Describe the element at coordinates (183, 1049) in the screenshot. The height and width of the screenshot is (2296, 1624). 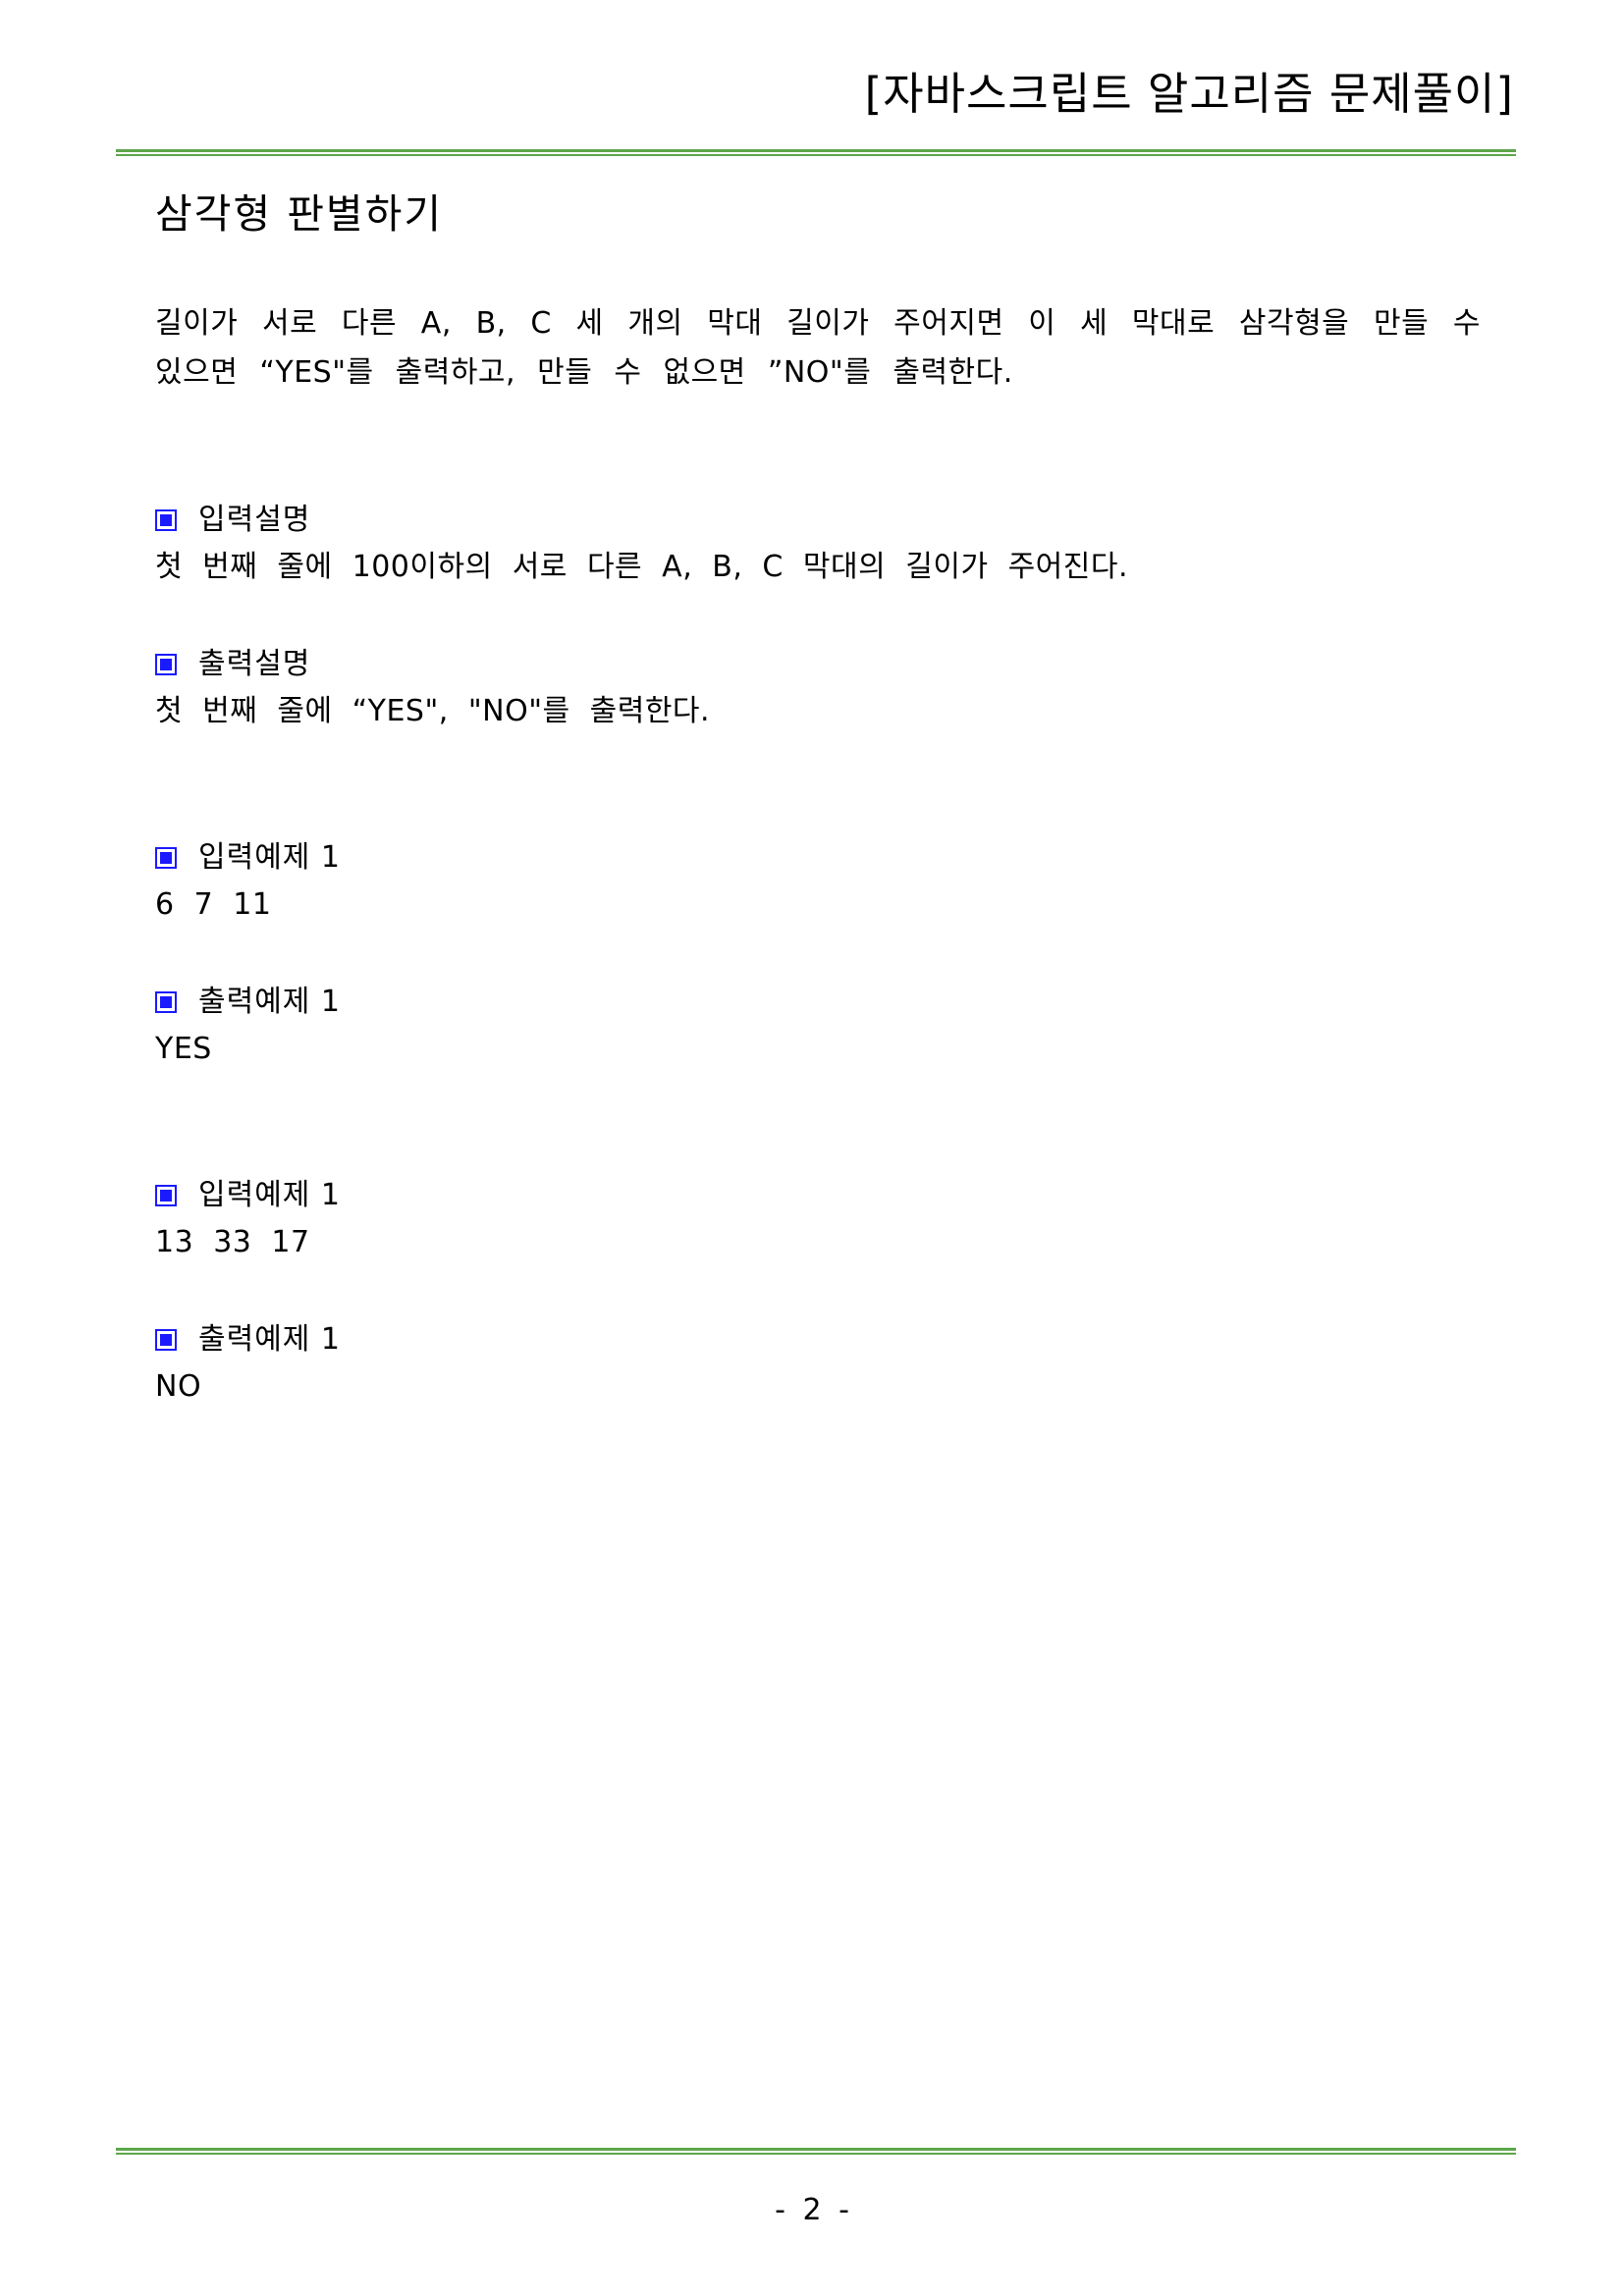
I see `section-text: YES` at that location.